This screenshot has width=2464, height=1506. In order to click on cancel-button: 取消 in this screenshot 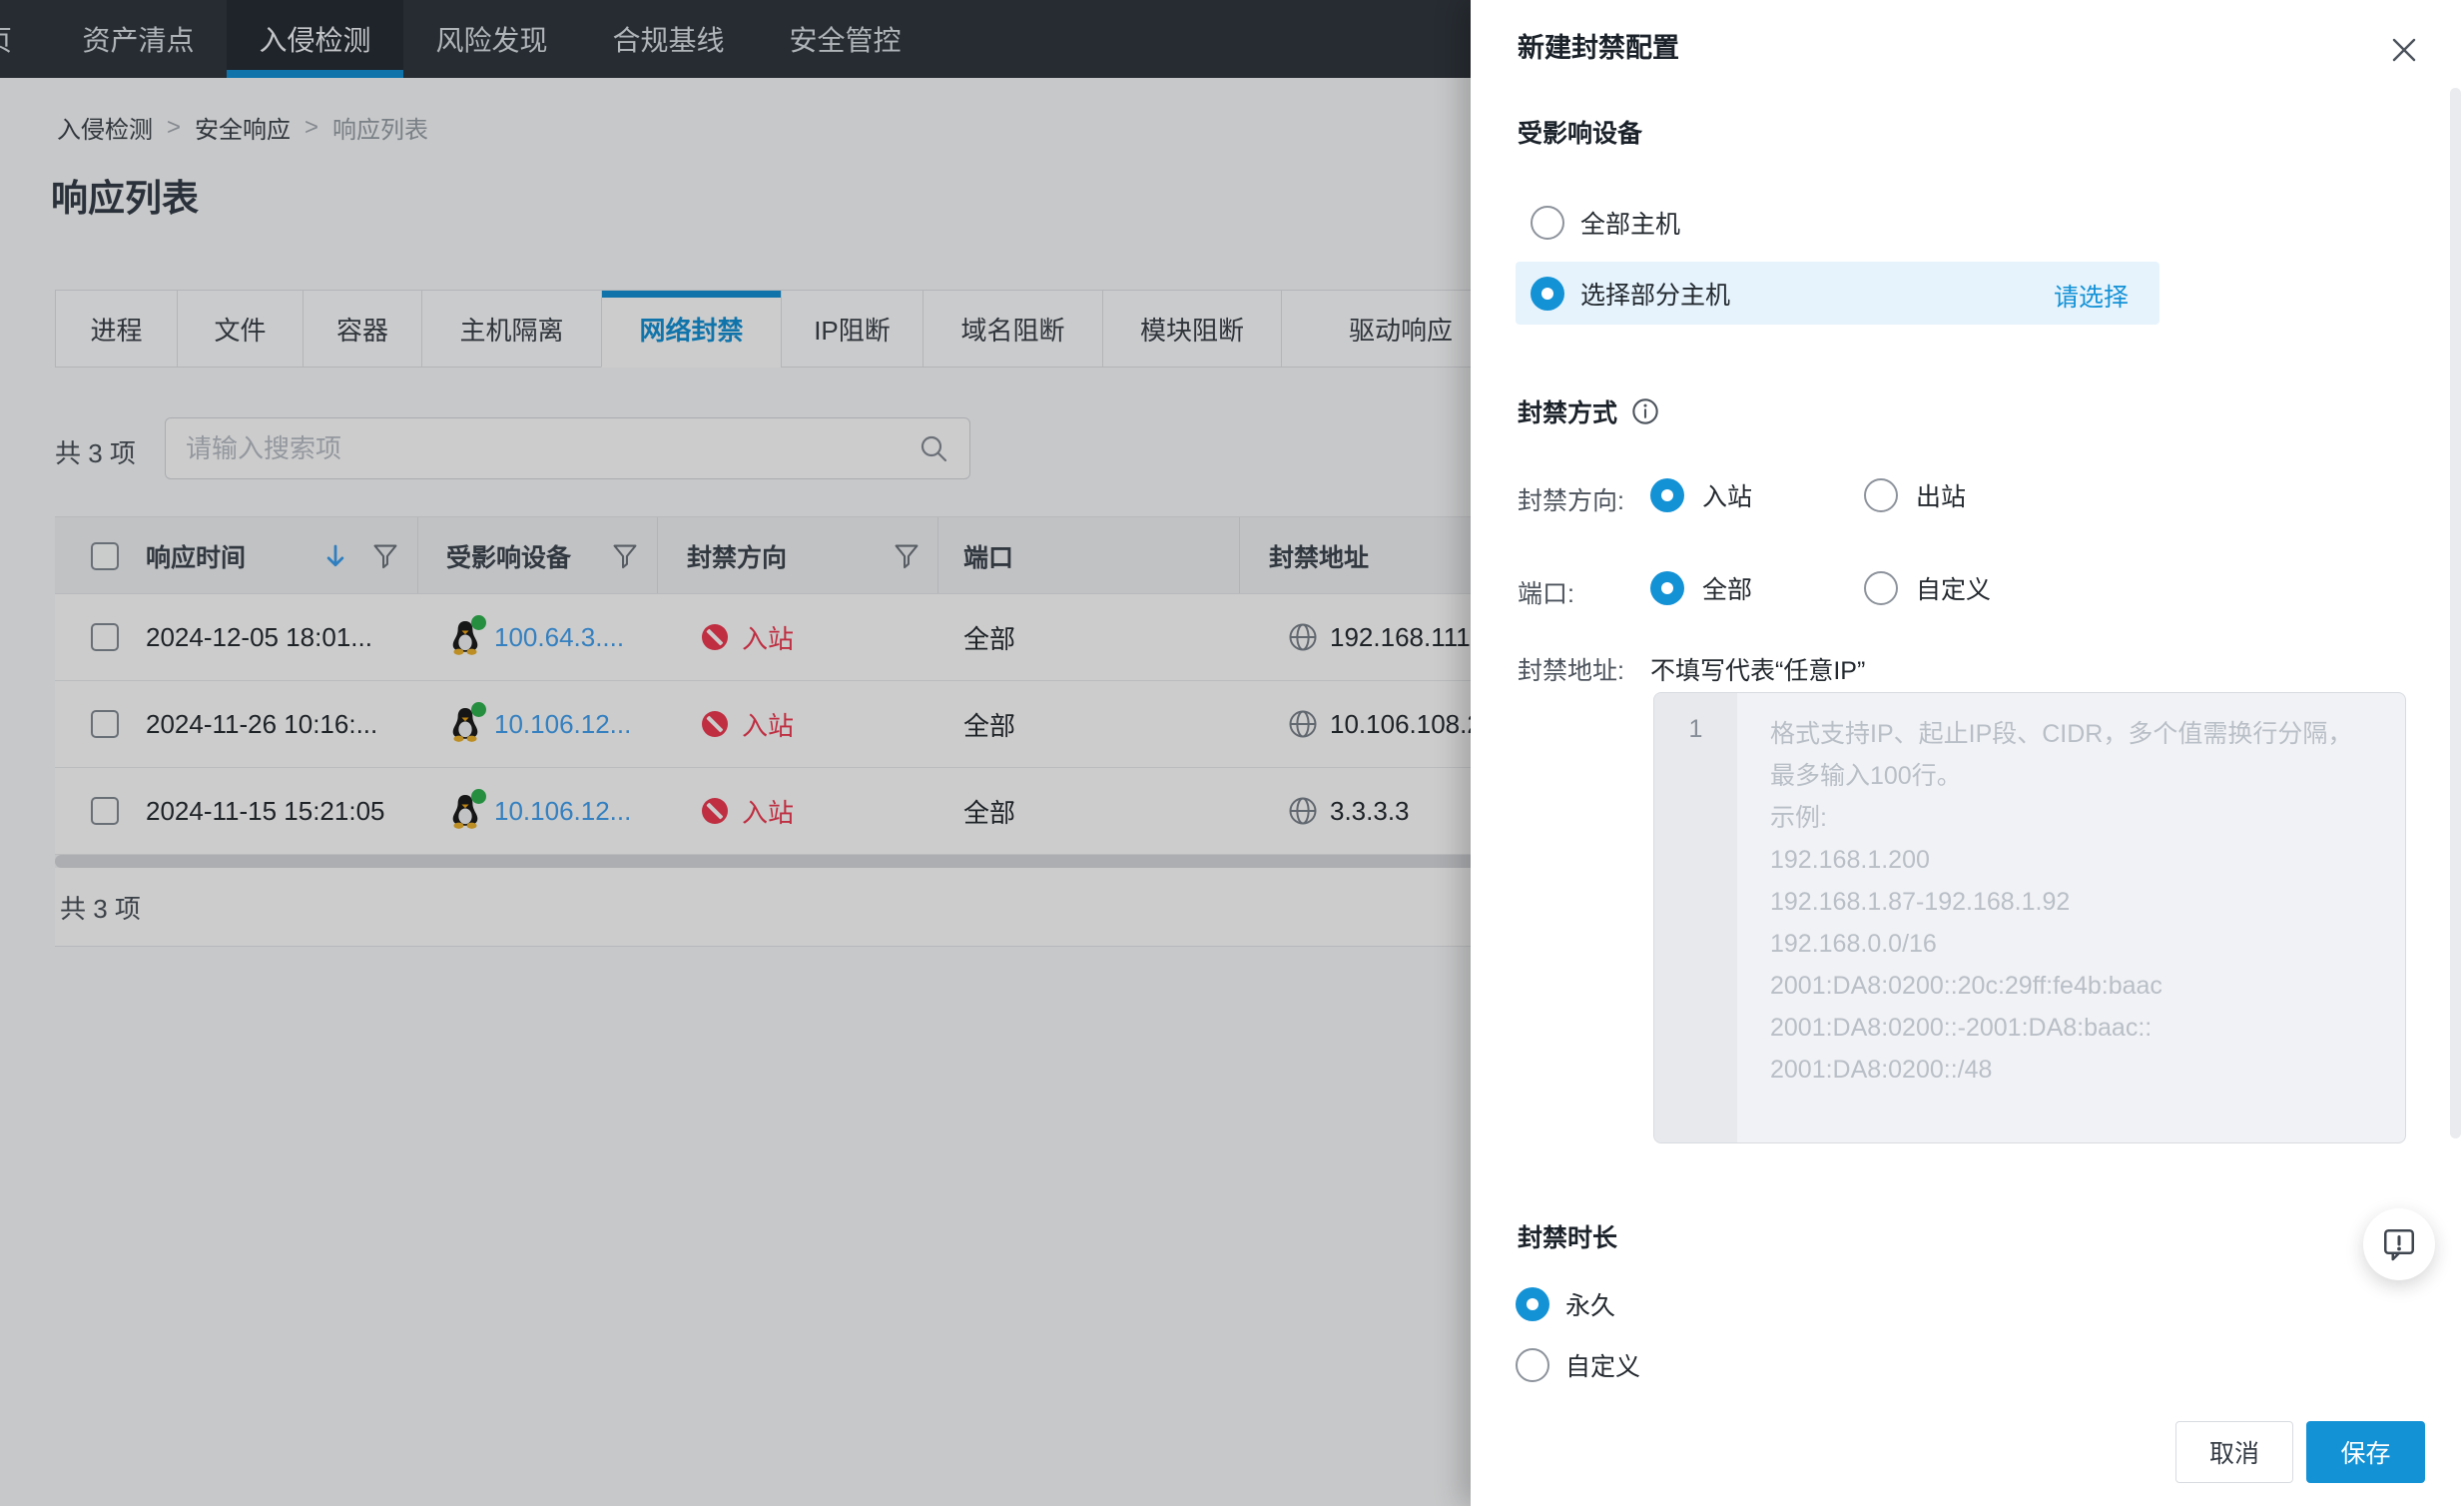, I will do `click(2234, 1452)`.